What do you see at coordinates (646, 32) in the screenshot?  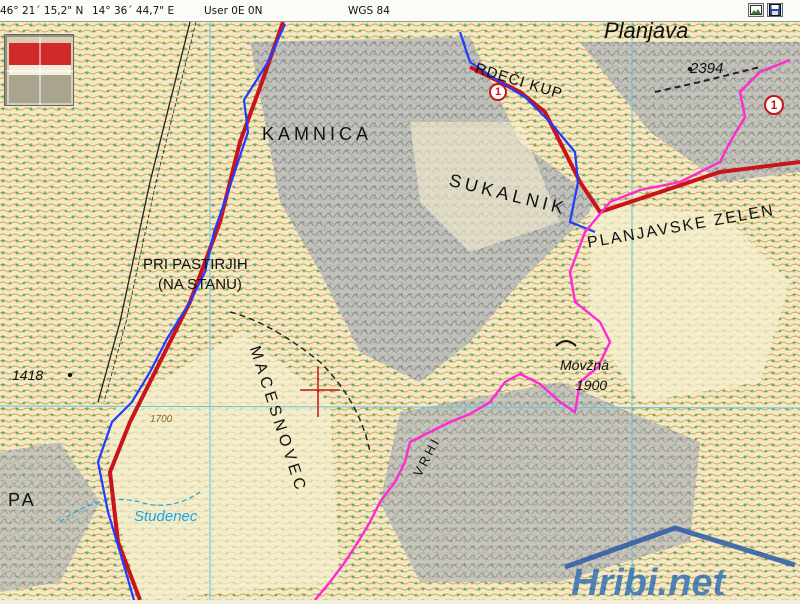 I see `place-label-planjava: Planjava` at bounding box center [646, 32].